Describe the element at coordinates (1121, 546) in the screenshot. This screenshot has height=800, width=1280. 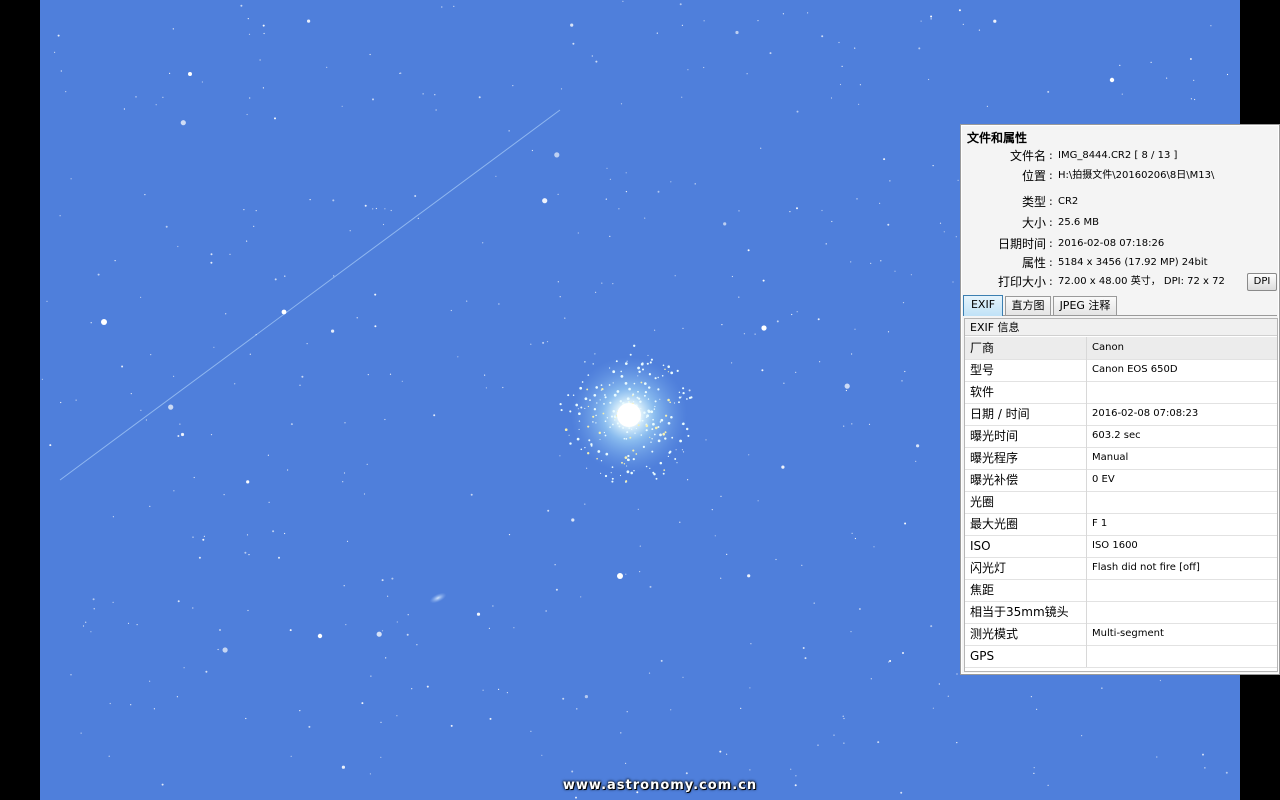
I see `table-row: ISO ISO 1600` at that location.